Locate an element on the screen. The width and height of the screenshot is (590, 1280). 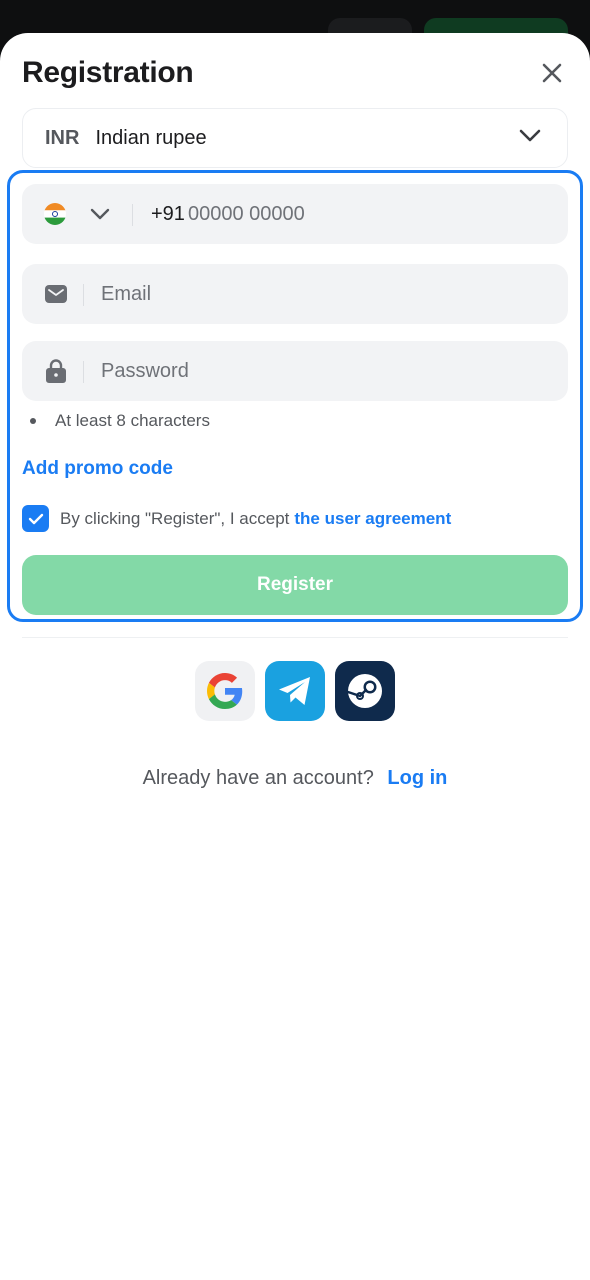
login-prompt: Already have an account? is located at coordinates (258, 778).